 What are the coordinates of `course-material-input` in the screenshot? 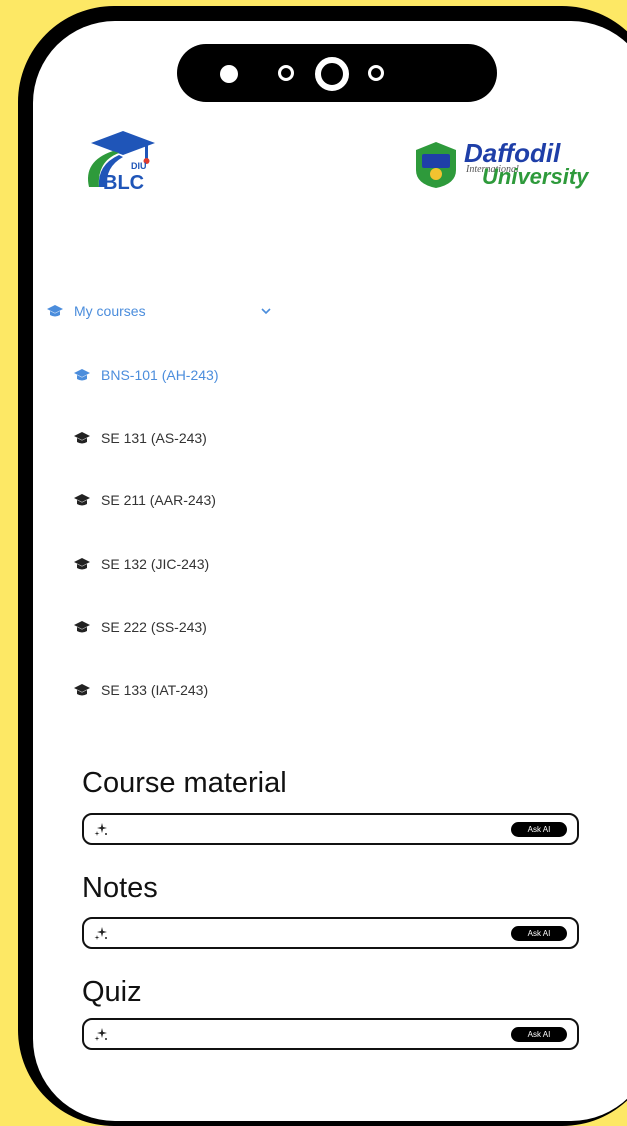 It's located at (313, 830).